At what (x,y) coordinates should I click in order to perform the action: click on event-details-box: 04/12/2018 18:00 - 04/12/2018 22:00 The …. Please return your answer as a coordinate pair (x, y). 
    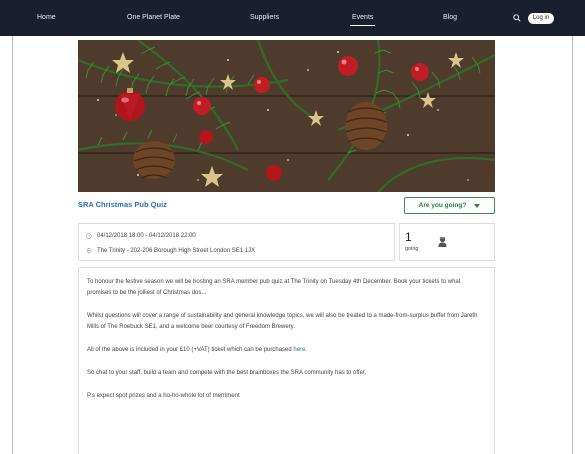
    Looking at the image, I should click on (236, 242).